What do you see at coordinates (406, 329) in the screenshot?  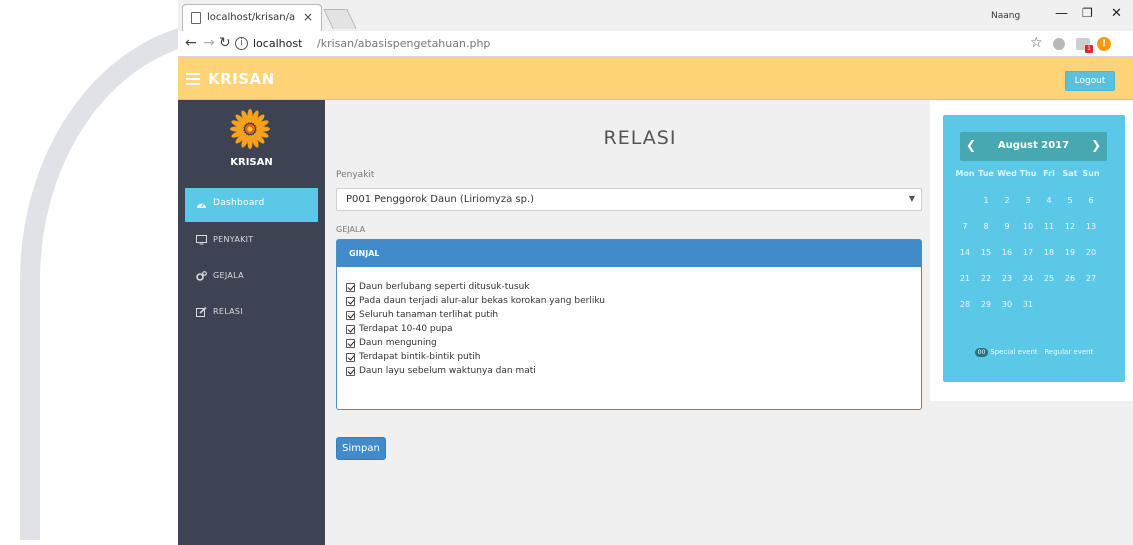 I see `gejala-label-text: Terdapat 10-40 pupa` at bounding box center [406, 329].